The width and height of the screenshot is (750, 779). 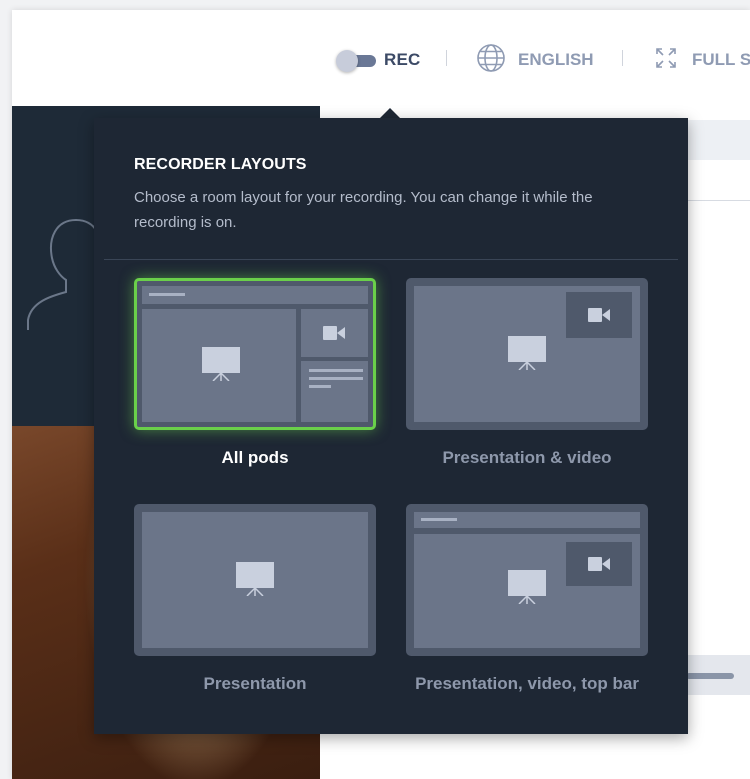 What do you see at coordinates (220, 164) in the screenshot?
I see `popover-title: RECORDER LAYOUTS` at bounding box center [220, 164].